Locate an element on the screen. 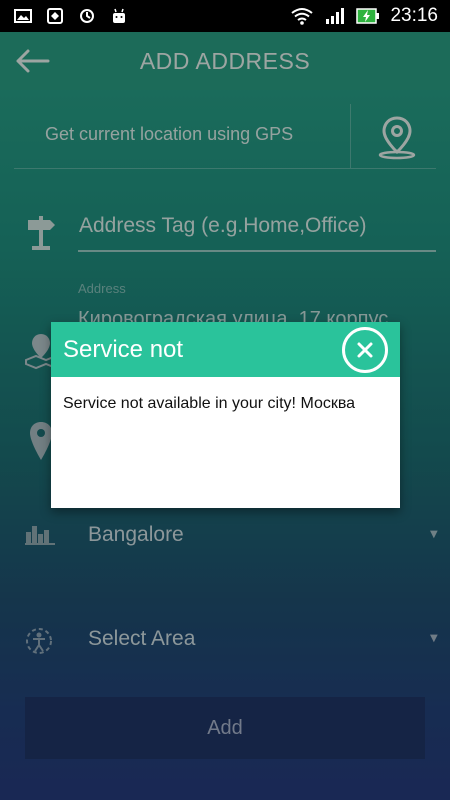 The image size is (450, 800). dialog-title: Service not is located at coordinates (123, 349).